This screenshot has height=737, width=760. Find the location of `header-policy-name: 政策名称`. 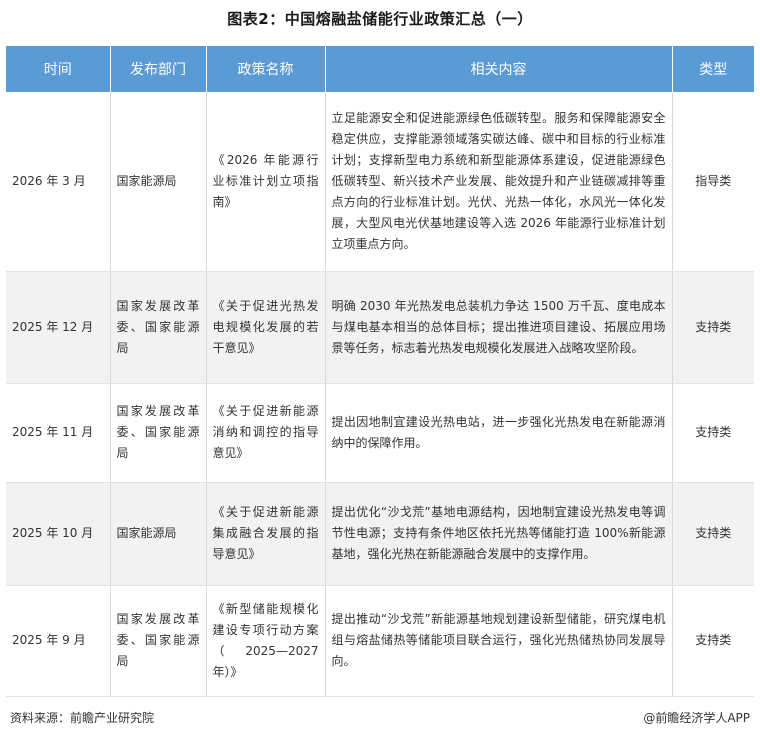

header-policy-name: 政策名称 is located at coordinates (266, 69).